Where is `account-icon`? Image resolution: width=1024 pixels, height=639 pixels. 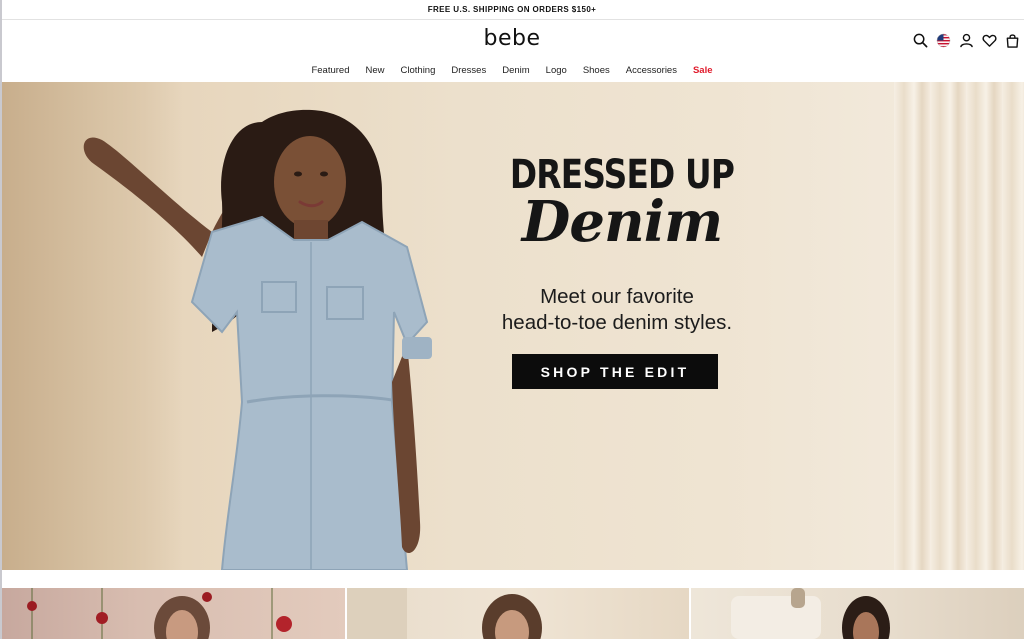
account-icon is located at coordinates (966, 40).